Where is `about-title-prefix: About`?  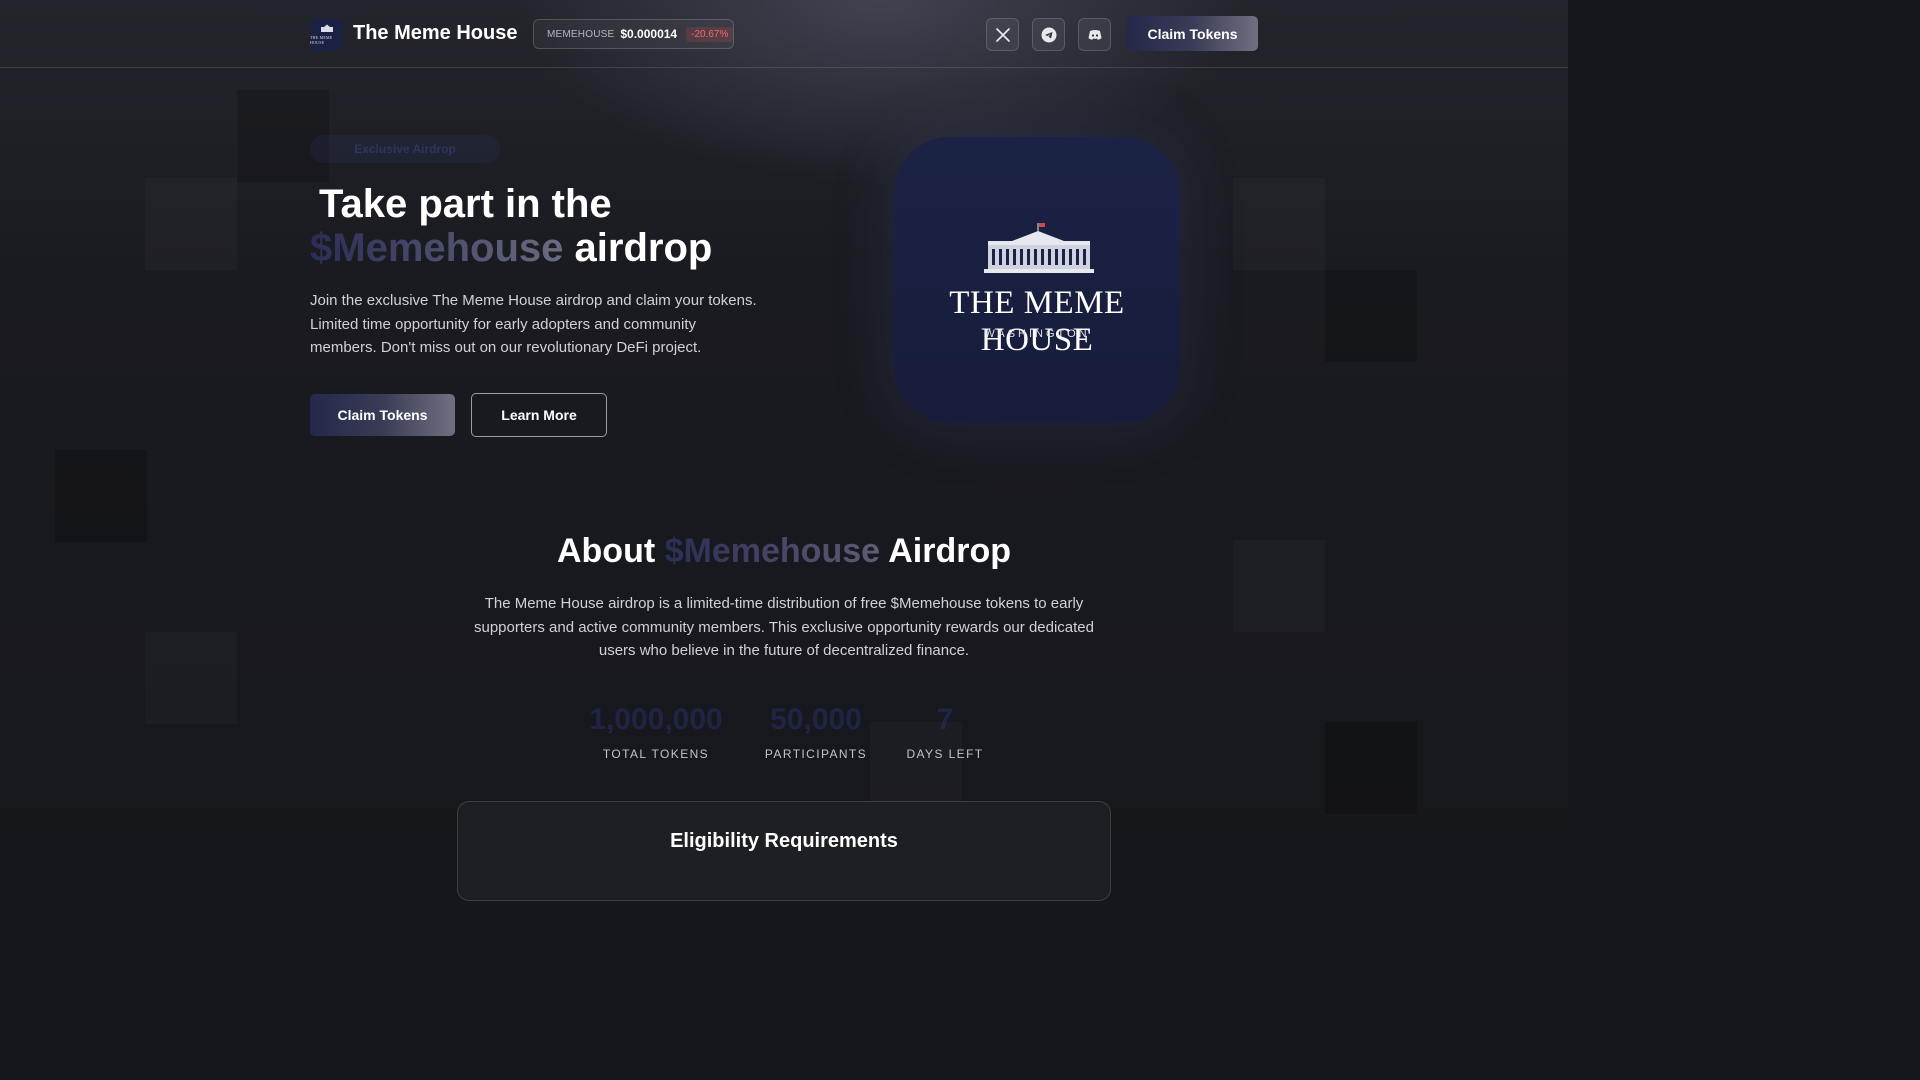 about-title-prefix: About is located at coordinates (606, 551).